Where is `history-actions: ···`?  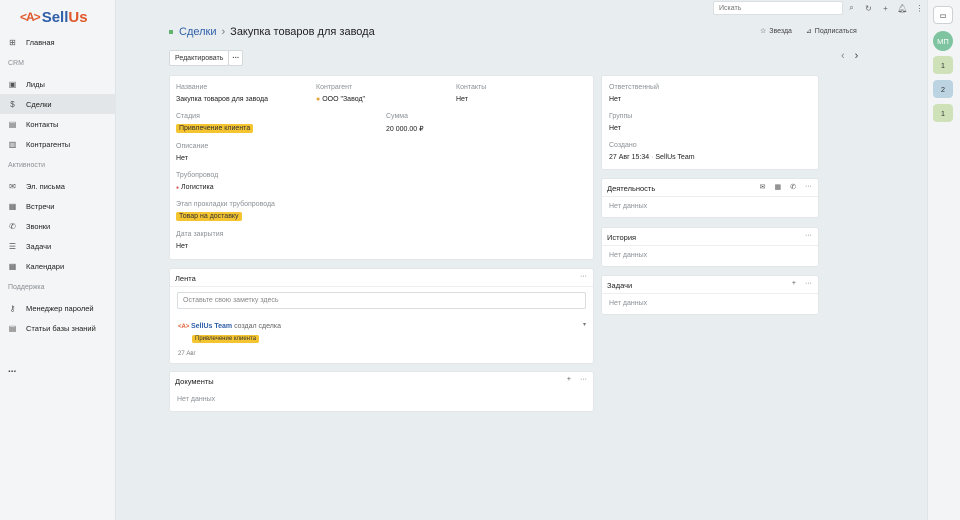
history-actions: ··· is located at coordinates (808, 235).